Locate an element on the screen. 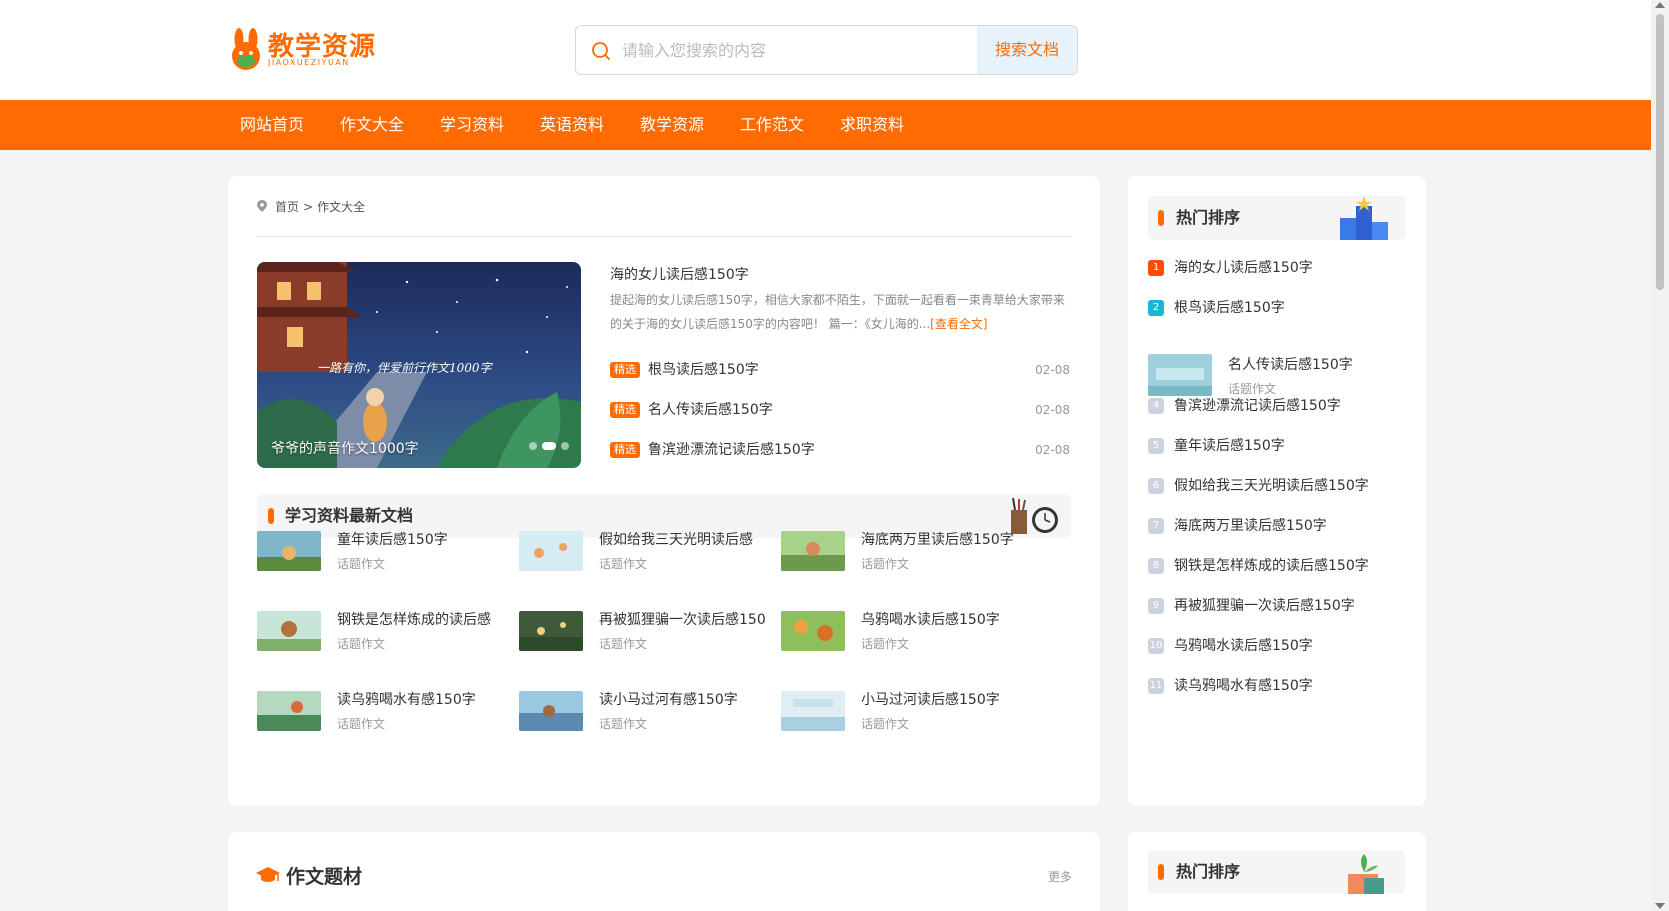 The width and height of the screenshot is (1669, 911). hot-rank-item: 6 假如给我三天光明读后感150字 is located at coordinates (1278, 486).